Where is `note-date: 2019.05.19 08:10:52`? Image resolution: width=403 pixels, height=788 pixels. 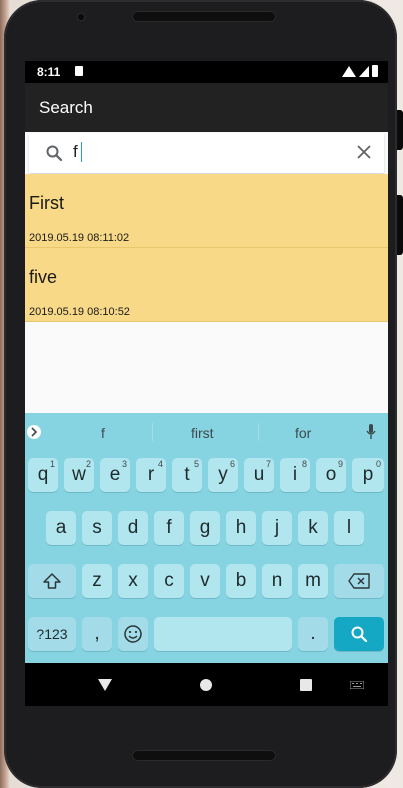 note-date: 2019.05.19 08:10:52 is located at coordinates (79, 312).